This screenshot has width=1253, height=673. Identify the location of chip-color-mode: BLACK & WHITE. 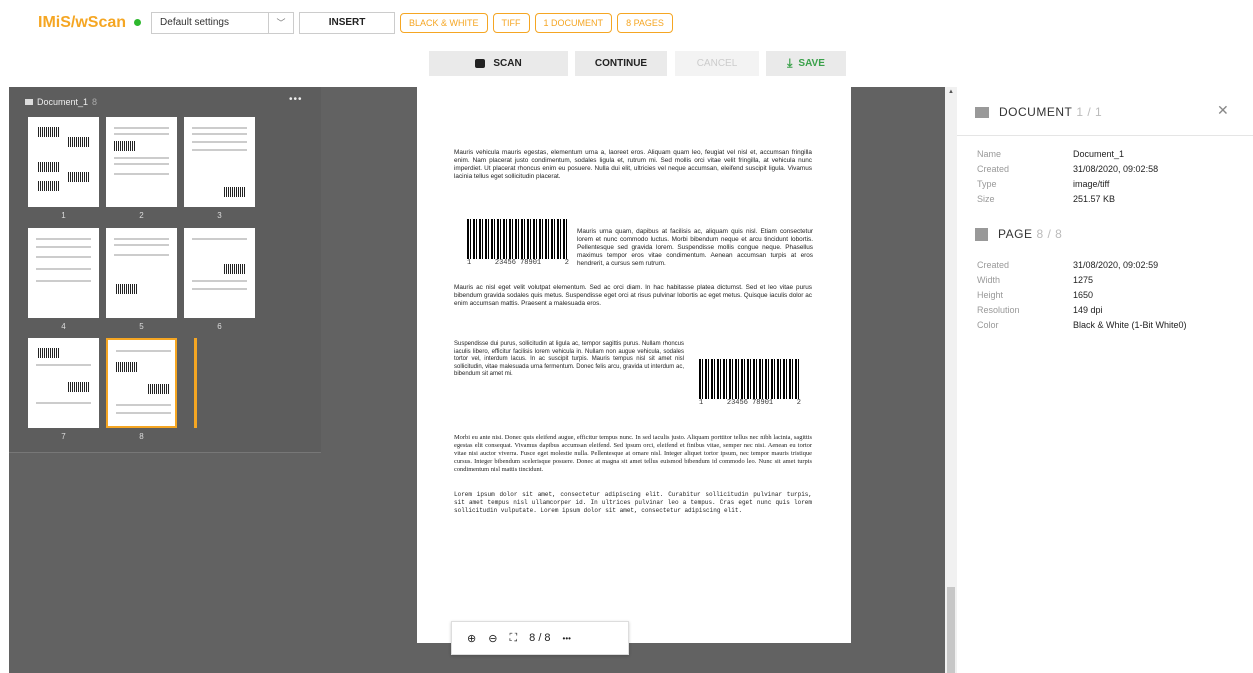
(444, 22).